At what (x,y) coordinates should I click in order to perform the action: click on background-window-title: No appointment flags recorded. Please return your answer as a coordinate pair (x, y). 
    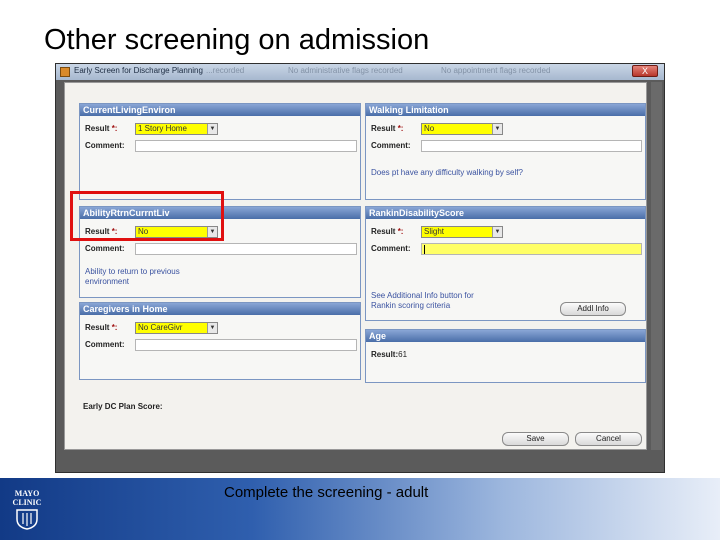
    Looking at the image, I should click on (496, 70).